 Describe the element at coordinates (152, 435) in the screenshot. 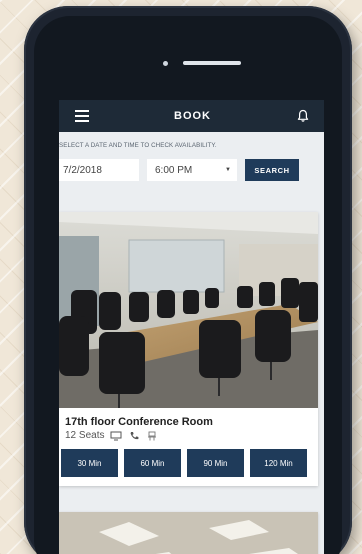

I see `chair-icon` at that location.